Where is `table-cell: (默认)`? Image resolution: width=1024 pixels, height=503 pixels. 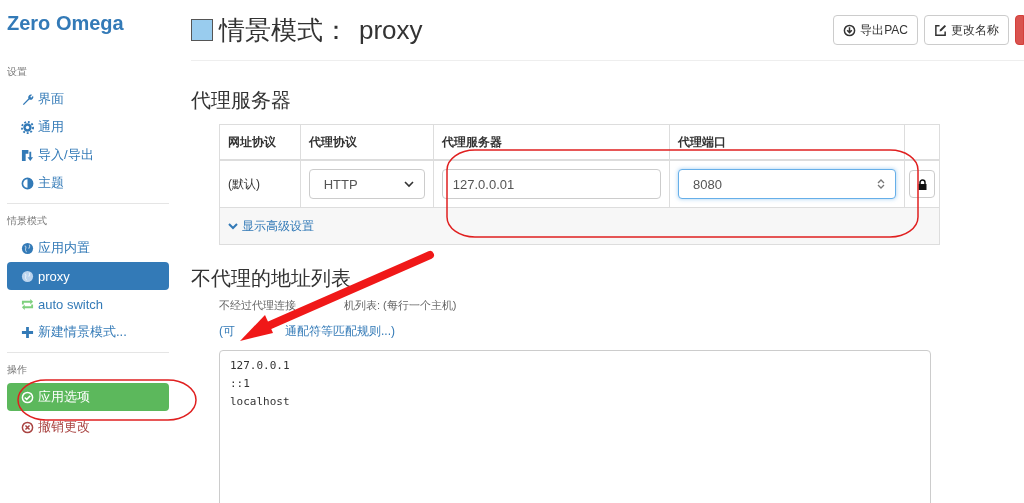 table-cell: (默认) is located at coordinates (260, 184).